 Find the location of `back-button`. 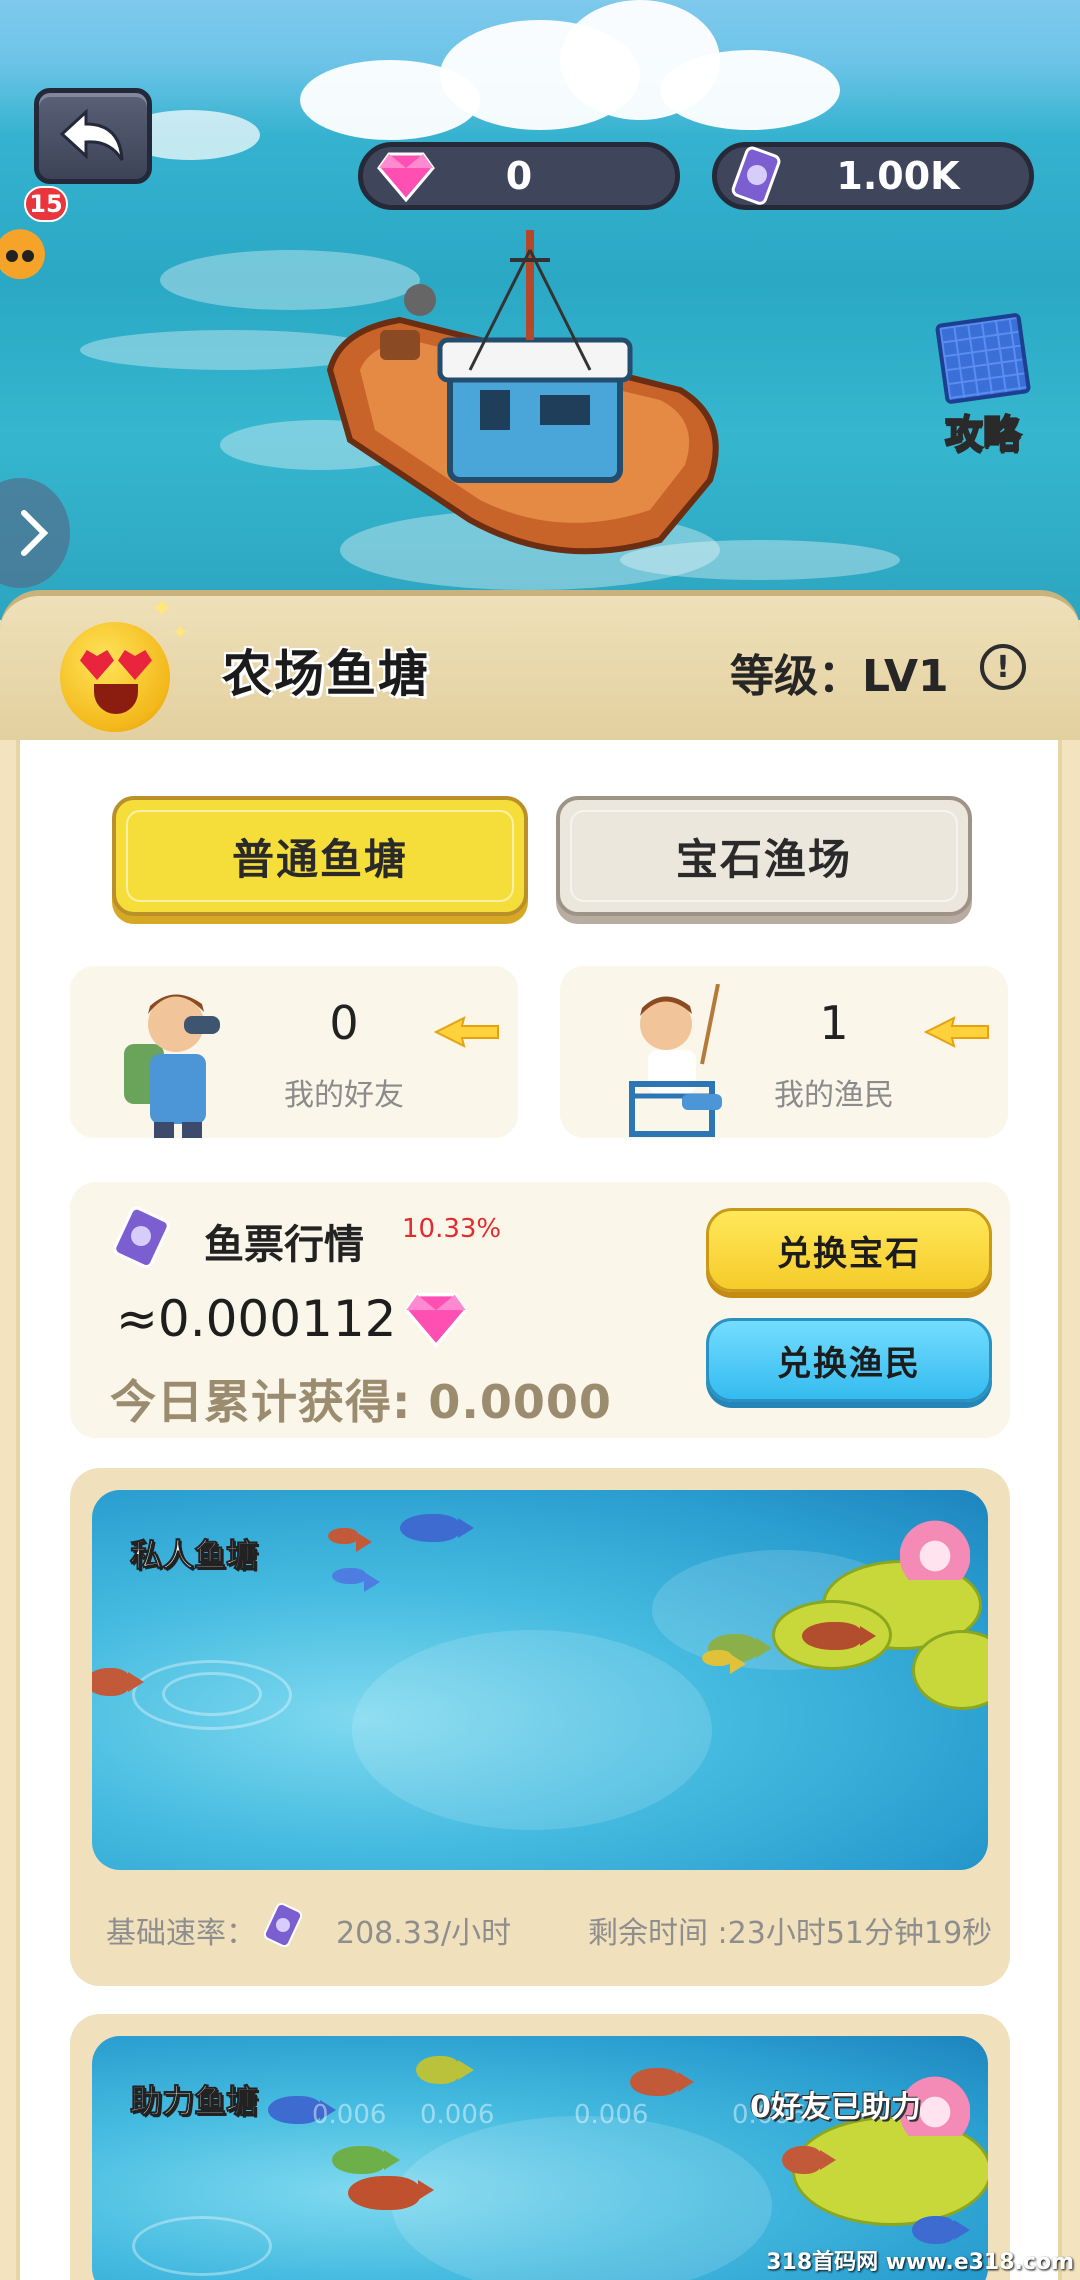

back-button is located at coordinates (93, 136).